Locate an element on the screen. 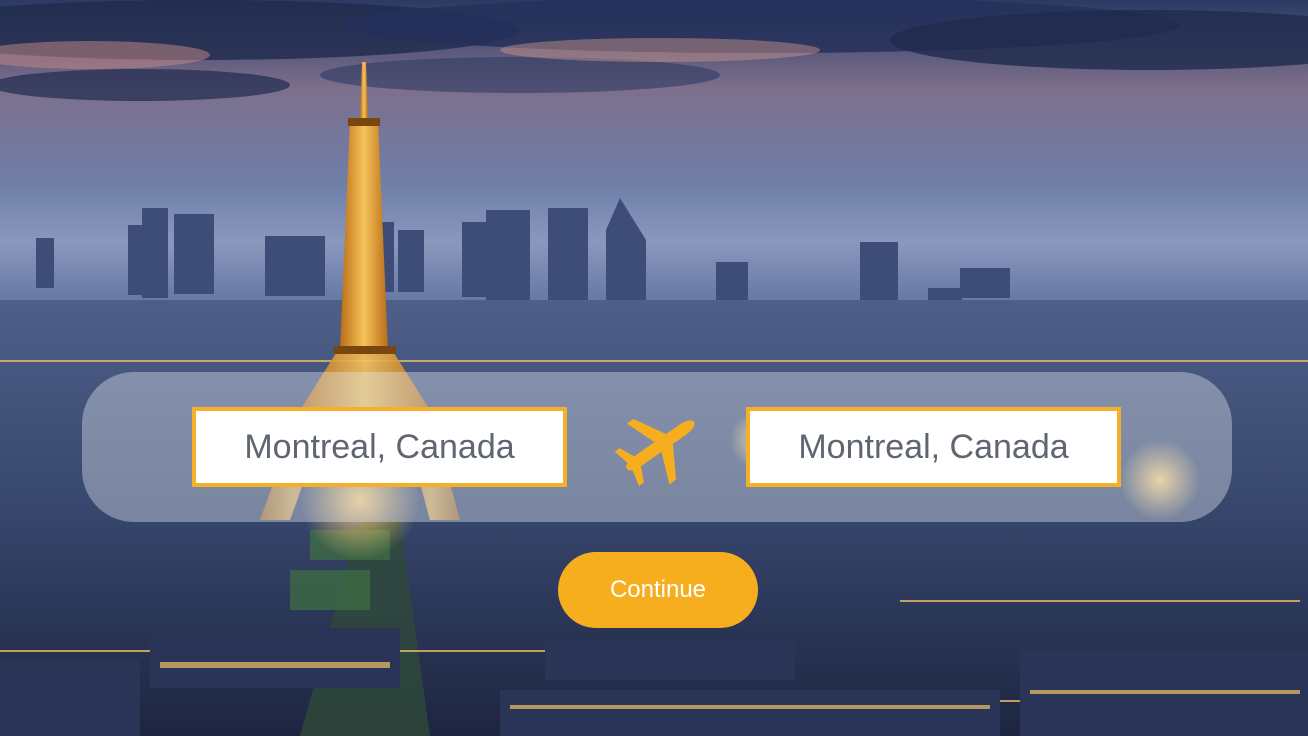 The image size is (1308, 736). airplane-icon is located at coordinates (654, 452).